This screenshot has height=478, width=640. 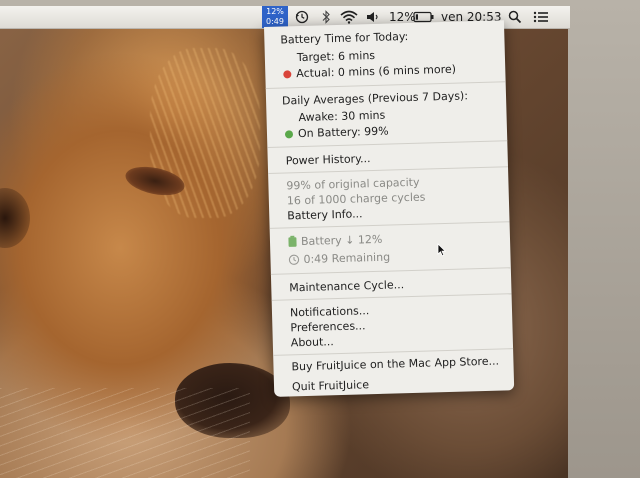 What do you see at coordinates (515, 17) in the screenshot?
I see `spotlight-icon` at bounding box center [515, 17].